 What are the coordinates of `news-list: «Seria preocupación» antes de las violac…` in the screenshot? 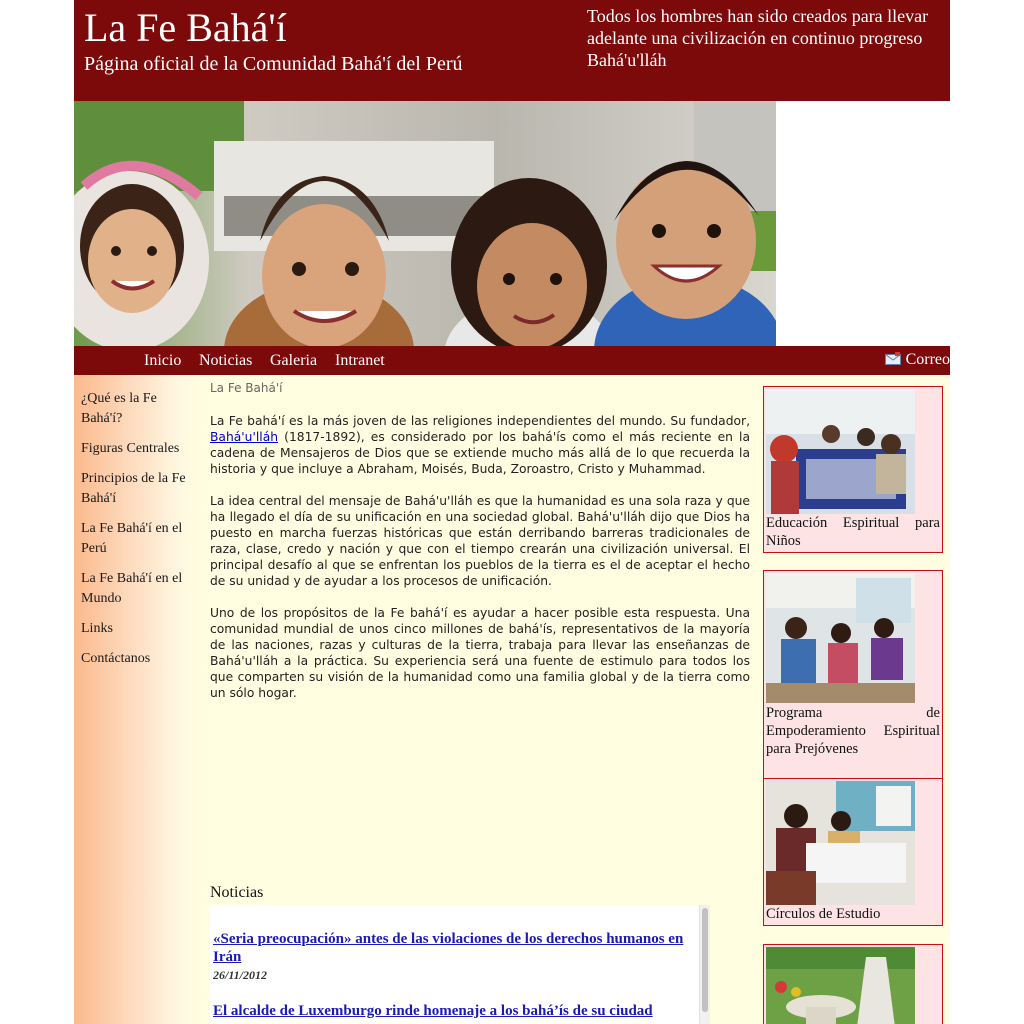 It's located at (460, 964).